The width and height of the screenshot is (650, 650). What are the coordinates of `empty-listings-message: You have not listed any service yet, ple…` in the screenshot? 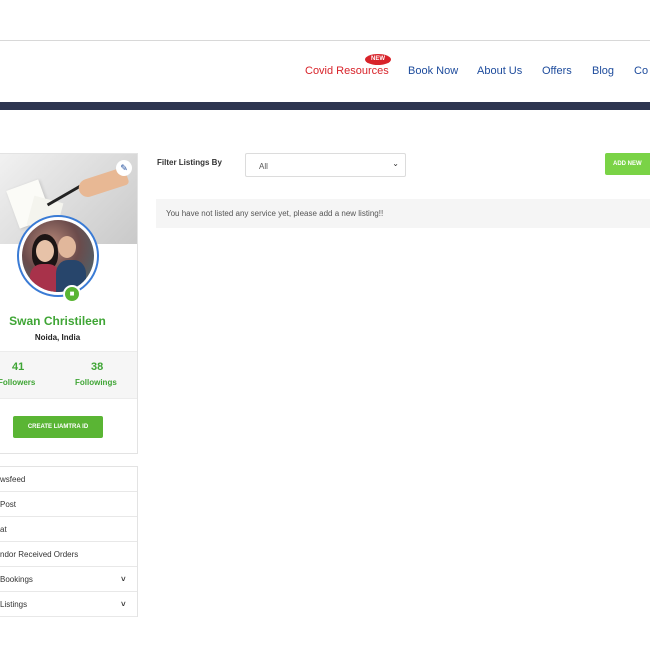 It's located at (403, 213).